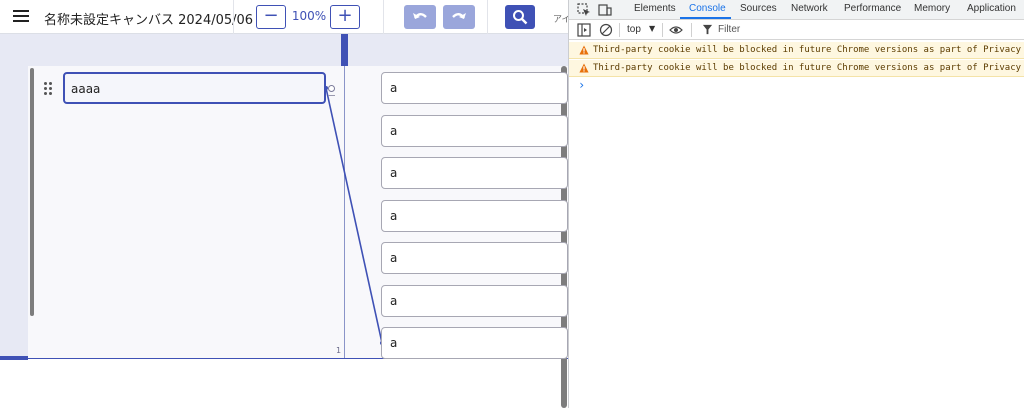 This screenshot has width=1024, height=408. I want to click on app-toolbar: 名称未設定キャンバス 2024/05/06 − 100% + アイ, so click(284, 17).